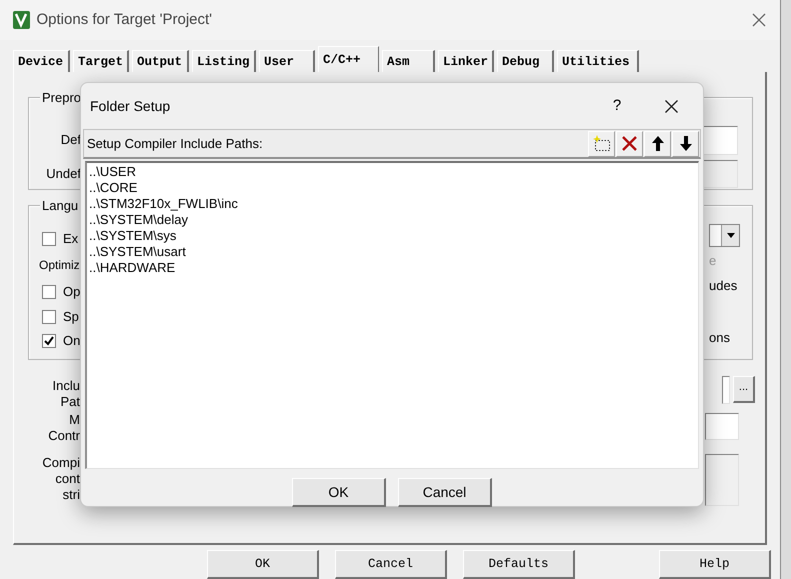  Describe the element at coordinates (408, 61) in the screenshot. I see `tab: Asm` at that location.